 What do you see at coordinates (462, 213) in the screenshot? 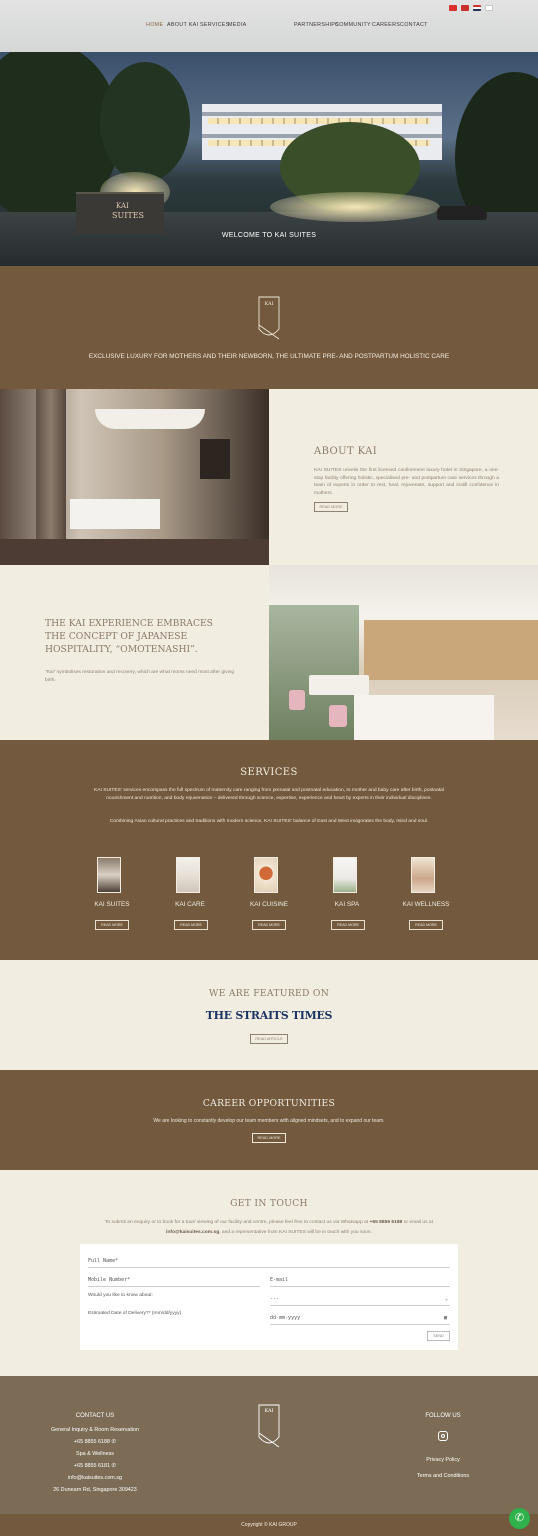
I see `car-image` at bounding box center [462, 213].